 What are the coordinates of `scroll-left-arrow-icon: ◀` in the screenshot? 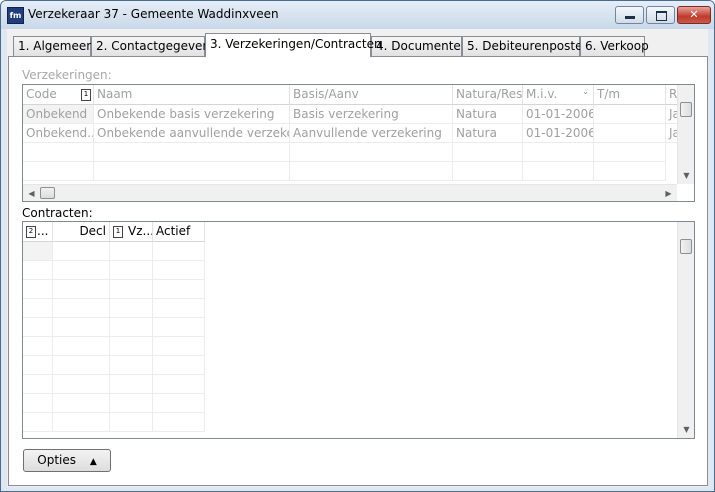 It's located at (31, 193).